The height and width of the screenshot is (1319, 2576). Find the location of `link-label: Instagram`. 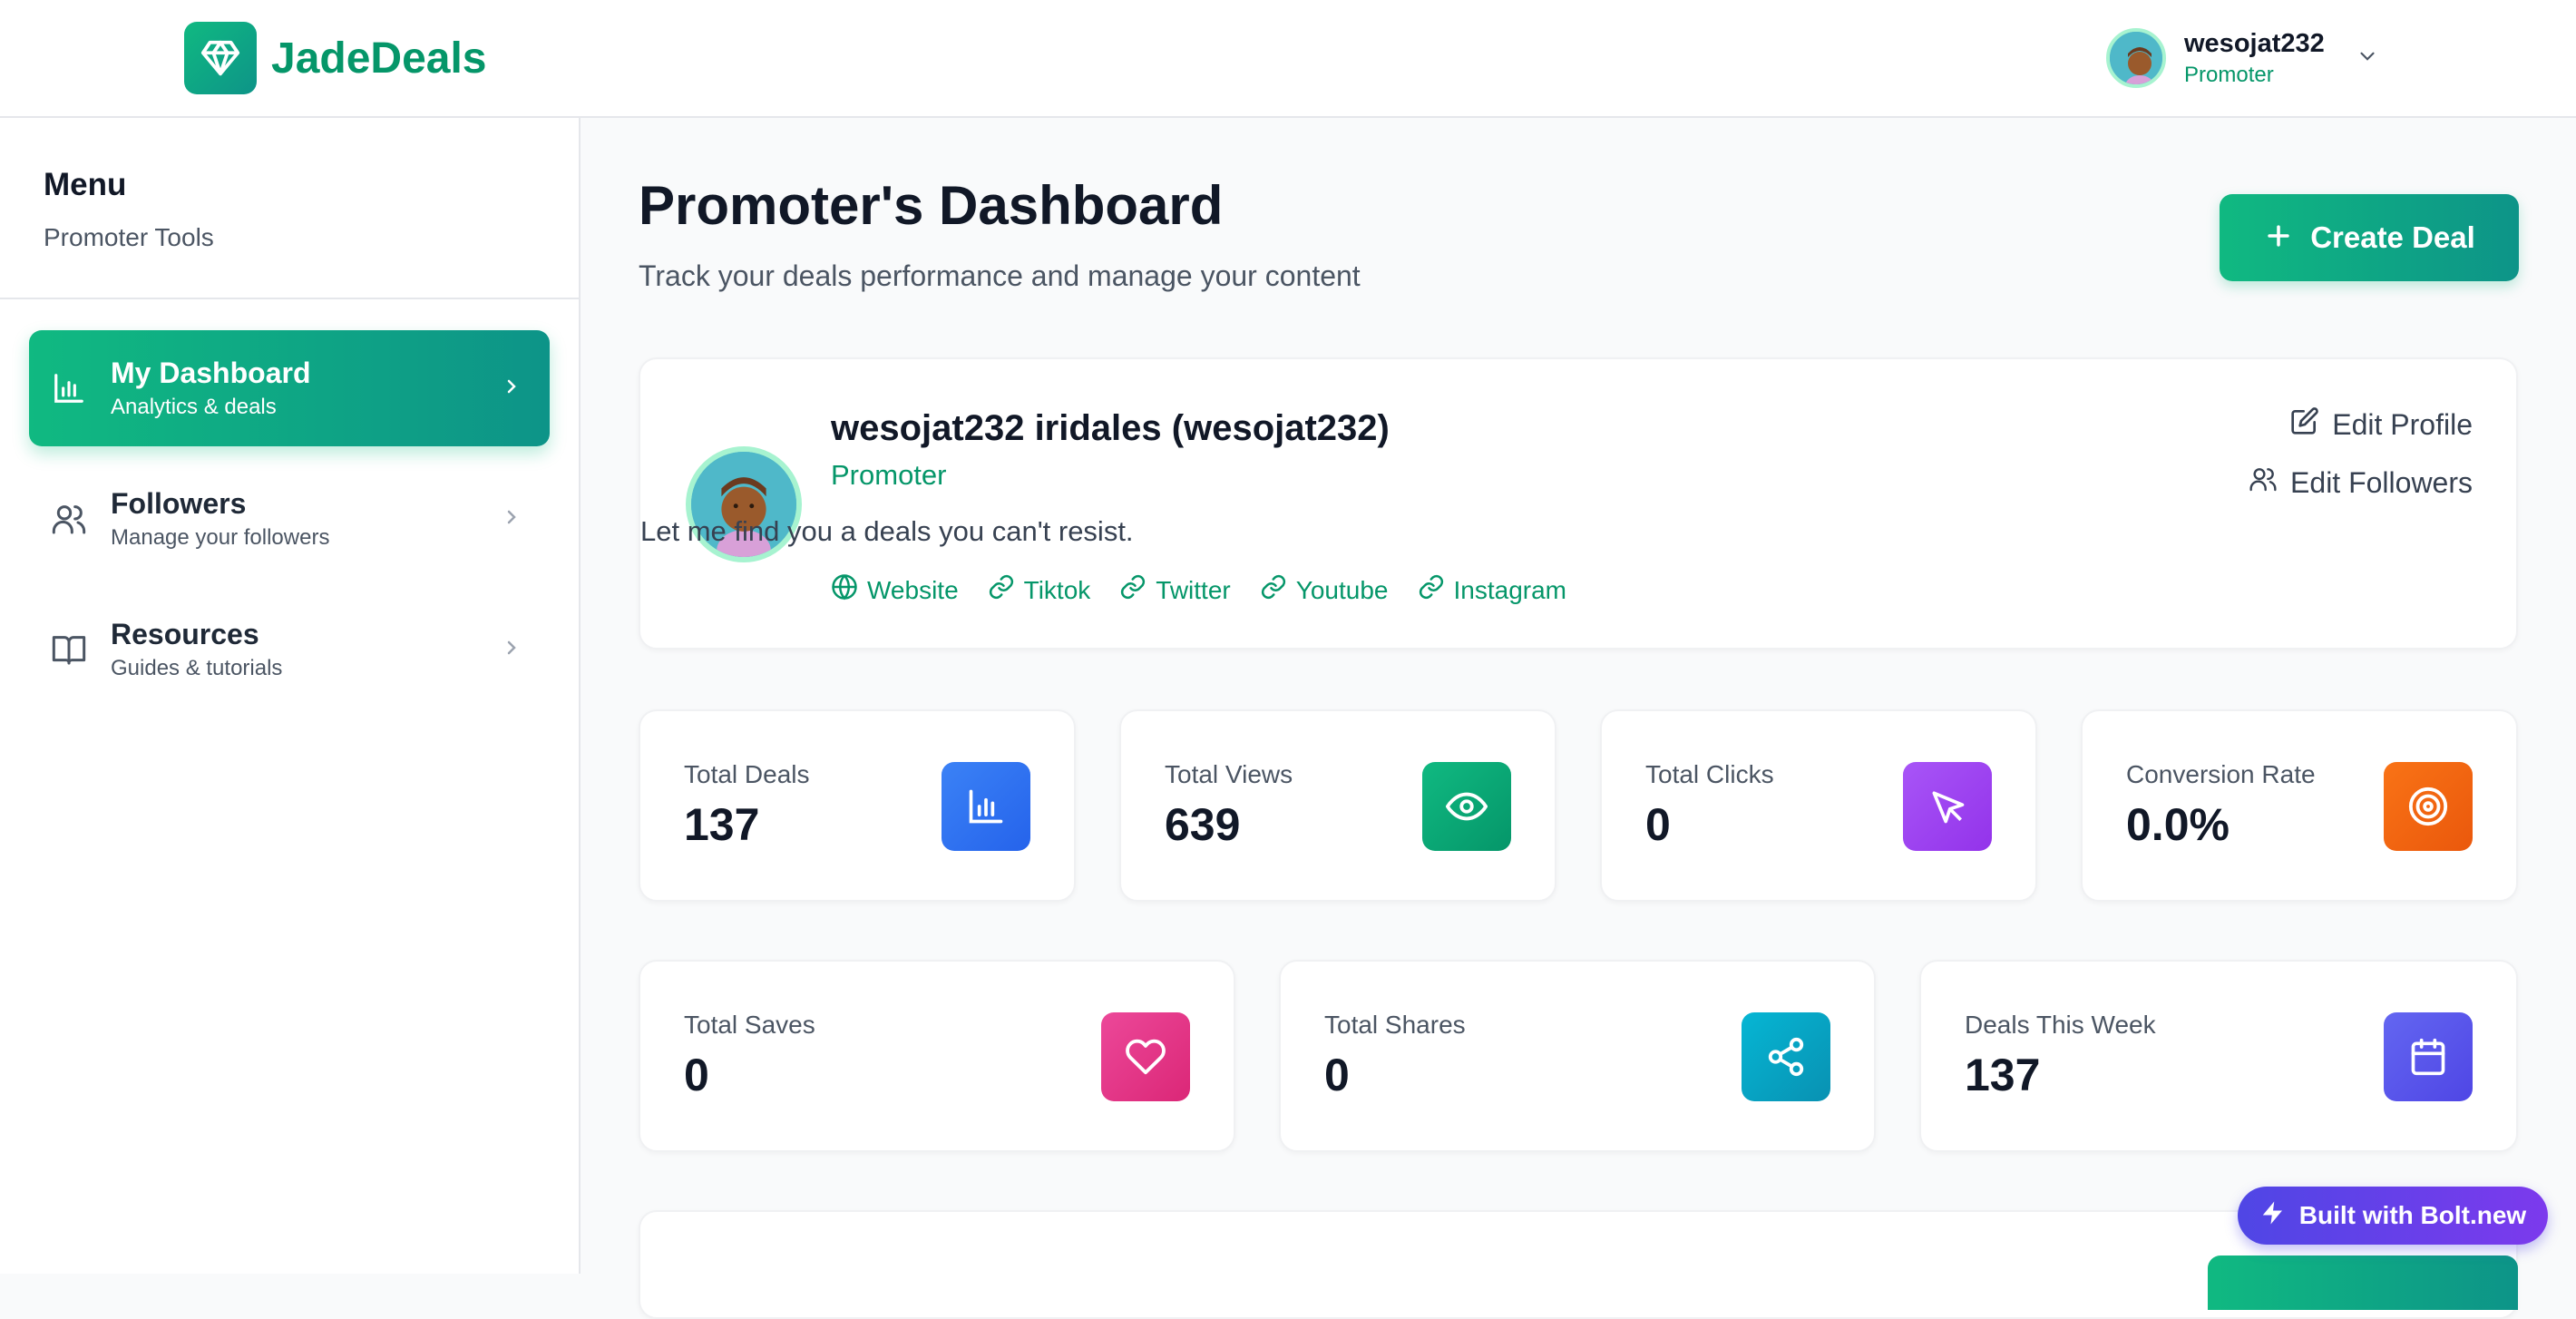

link-label: Instagram is located at coordinates (1510, 589).